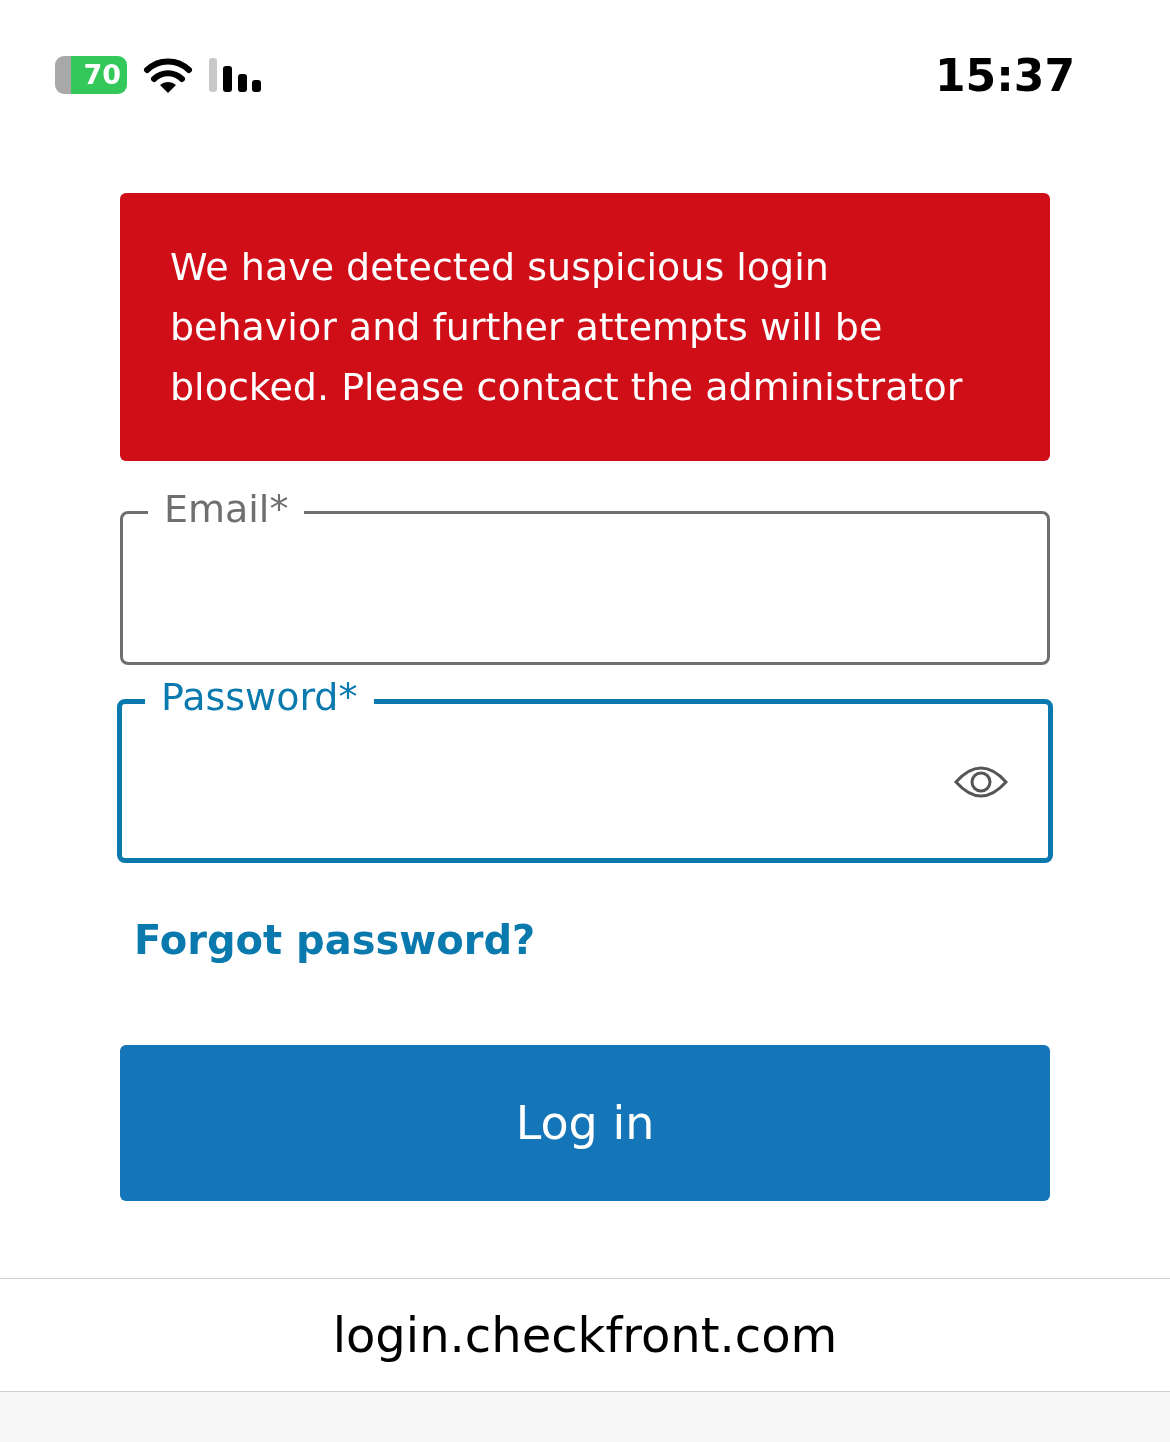 The height and width of the screenshot is (1442, 1170). What do you see at coordinates (585, 327) in the screenshot?
I see `error-alert: We have detected suspicious login behavior and further attempts will be blocked. Please contact the administrator` at bounding box center [585, 327].